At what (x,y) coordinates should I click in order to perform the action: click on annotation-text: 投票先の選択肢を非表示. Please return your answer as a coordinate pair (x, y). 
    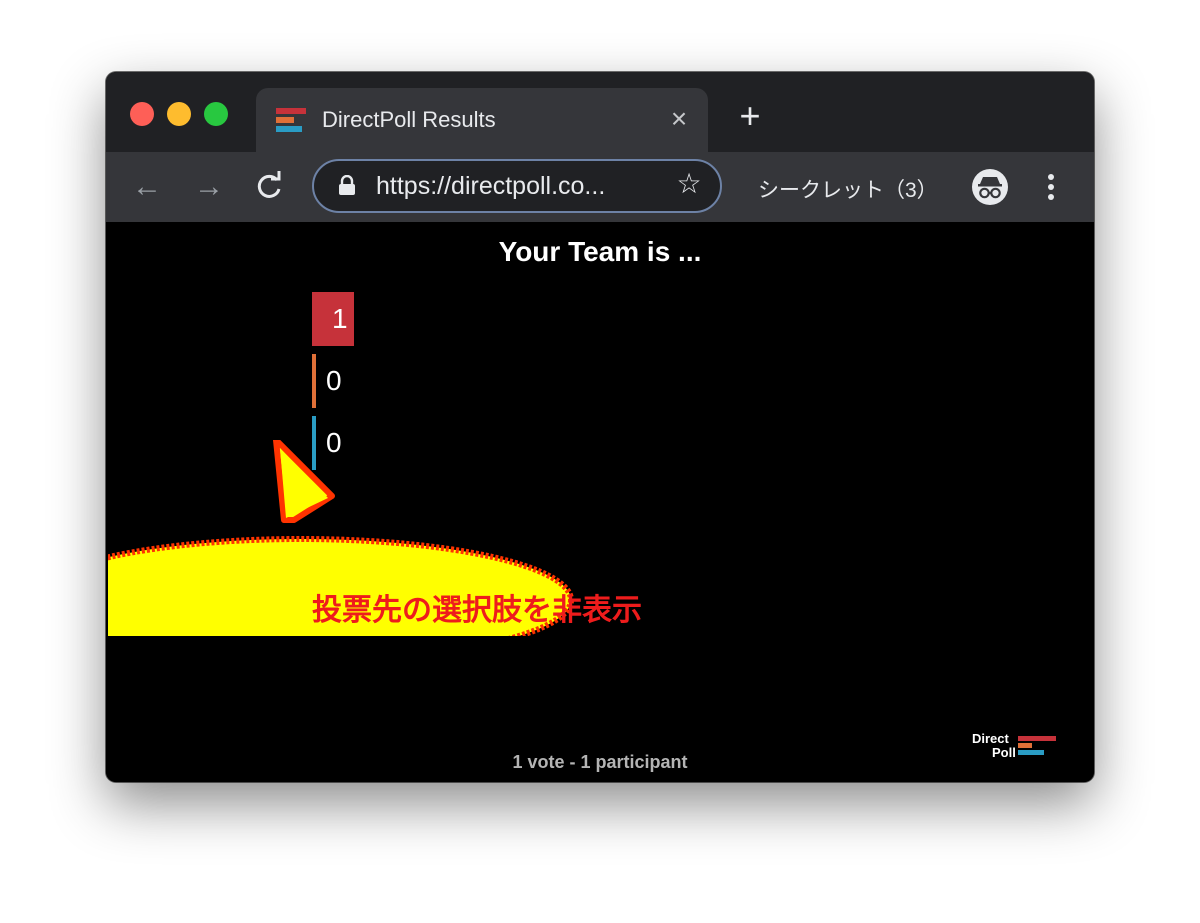
    Looking at the image, I should click on (477, 610).